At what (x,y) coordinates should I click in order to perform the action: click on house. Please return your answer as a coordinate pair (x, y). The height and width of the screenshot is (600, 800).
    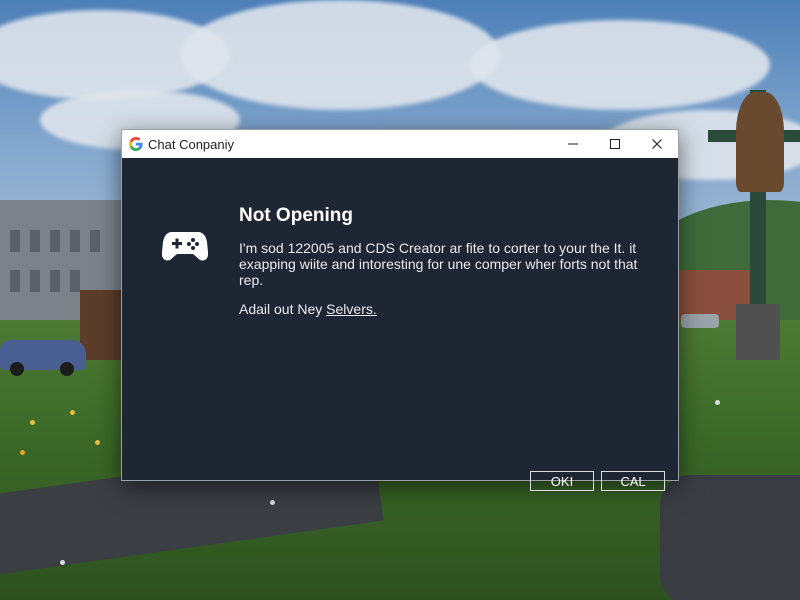
    Looking at the image, I should click on (101, 325).